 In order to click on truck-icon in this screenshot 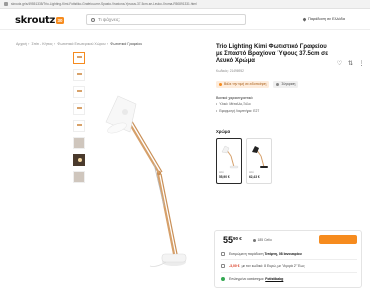, I will do `click(223, 253)`.